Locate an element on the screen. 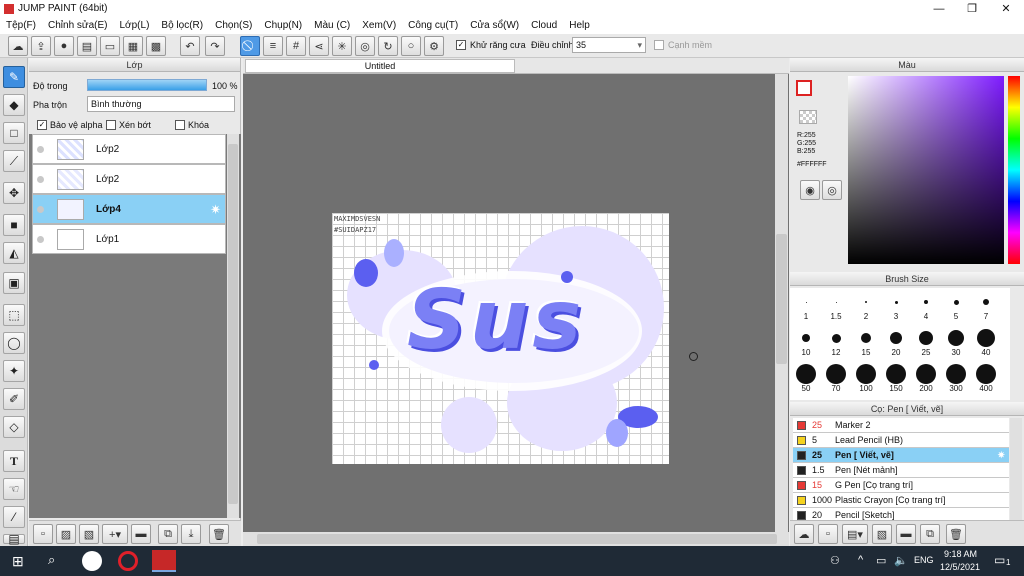 This screenshot has height=576, width=1024. brush-item: 1000 Plastic Crayon [Cọ trang trí] is located at coordinates (901, 500).